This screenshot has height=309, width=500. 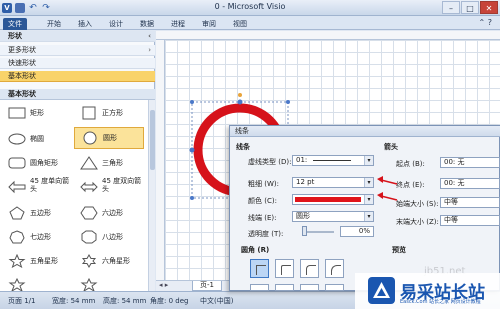 What do you see at coordinates (417, 222) in the screenshot?
I see `end-size-label: 末端大小 (Z):` at bounding box center [417, 222].